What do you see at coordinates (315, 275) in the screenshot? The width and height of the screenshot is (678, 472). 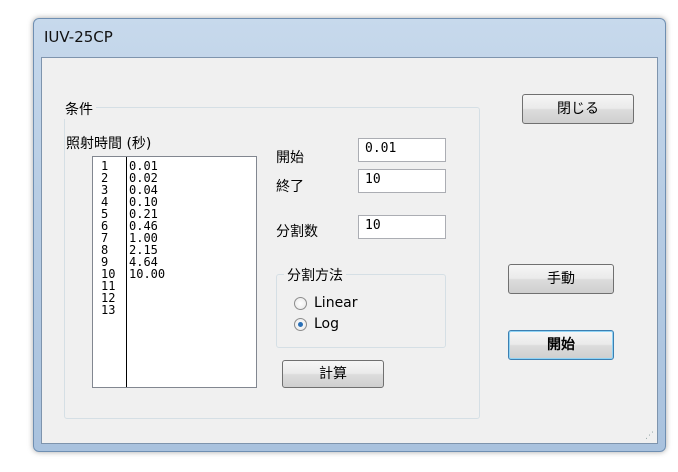 I see `division-method-label: 分割方法` at bounding box center [315, 275].